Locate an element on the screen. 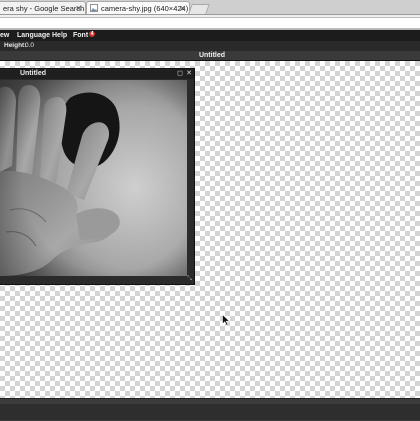 The height and width of the screenshot is (421, 420). tab-label: era shy - Google Search is located at coordinates (44, 8).